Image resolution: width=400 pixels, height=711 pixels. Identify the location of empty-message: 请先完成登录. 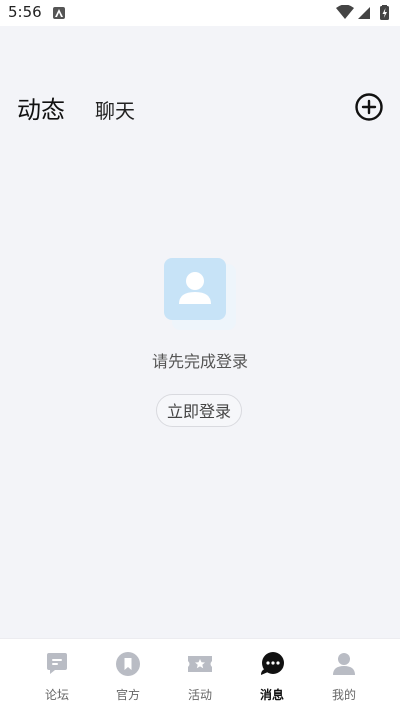
(199, 361).